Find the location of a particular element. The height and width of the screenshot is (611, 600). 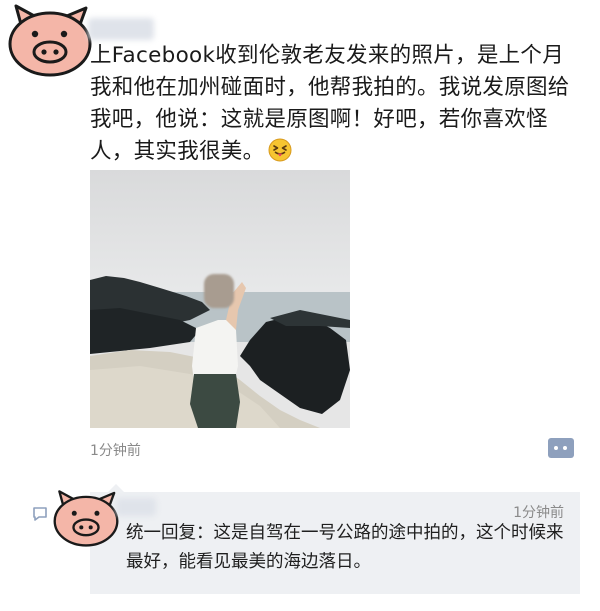

comment-bubble-icon is located at coordinates (40, 514).